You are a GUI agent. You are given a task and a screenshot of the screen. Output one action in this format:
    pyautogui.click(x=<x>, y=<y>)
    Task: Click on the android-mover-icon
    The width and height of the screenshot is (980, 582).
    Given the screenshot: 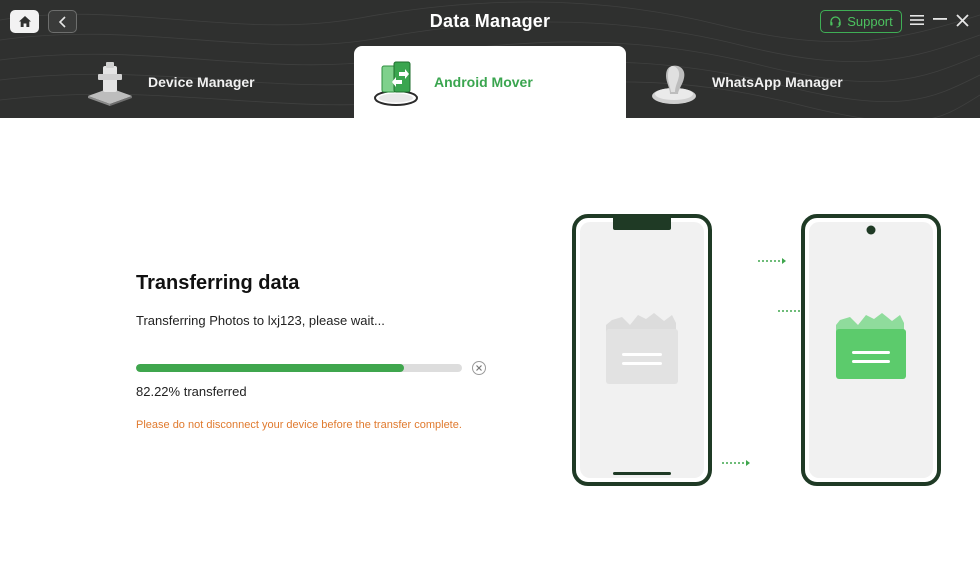 What is the action you would take?
    pyautogui.click(x=396, y=83)
    